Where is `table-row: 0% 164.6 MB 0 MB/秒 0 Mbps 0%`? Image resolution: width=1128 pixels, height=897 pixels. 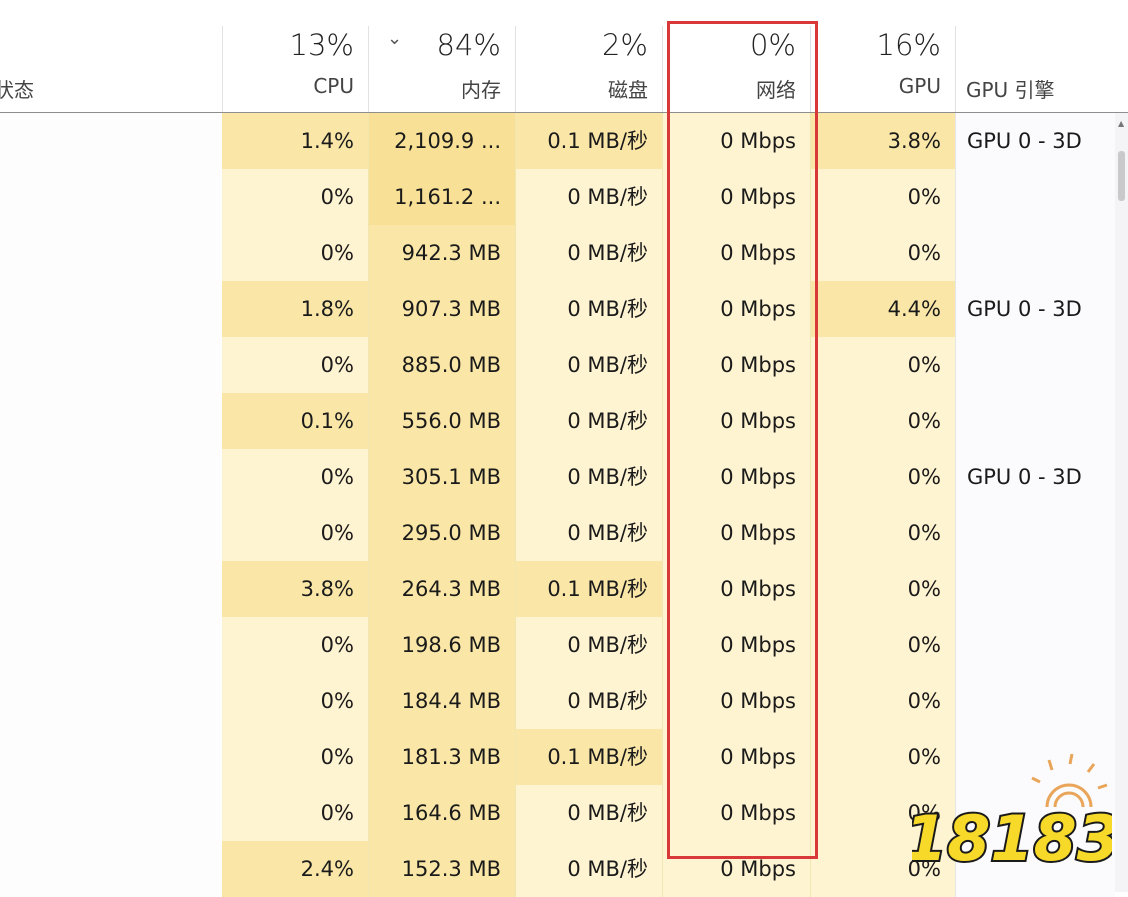
table-row: 0% 164.6 MB 0 MB/秒 0 Mbps 0% is located at coordinates (557, 813).